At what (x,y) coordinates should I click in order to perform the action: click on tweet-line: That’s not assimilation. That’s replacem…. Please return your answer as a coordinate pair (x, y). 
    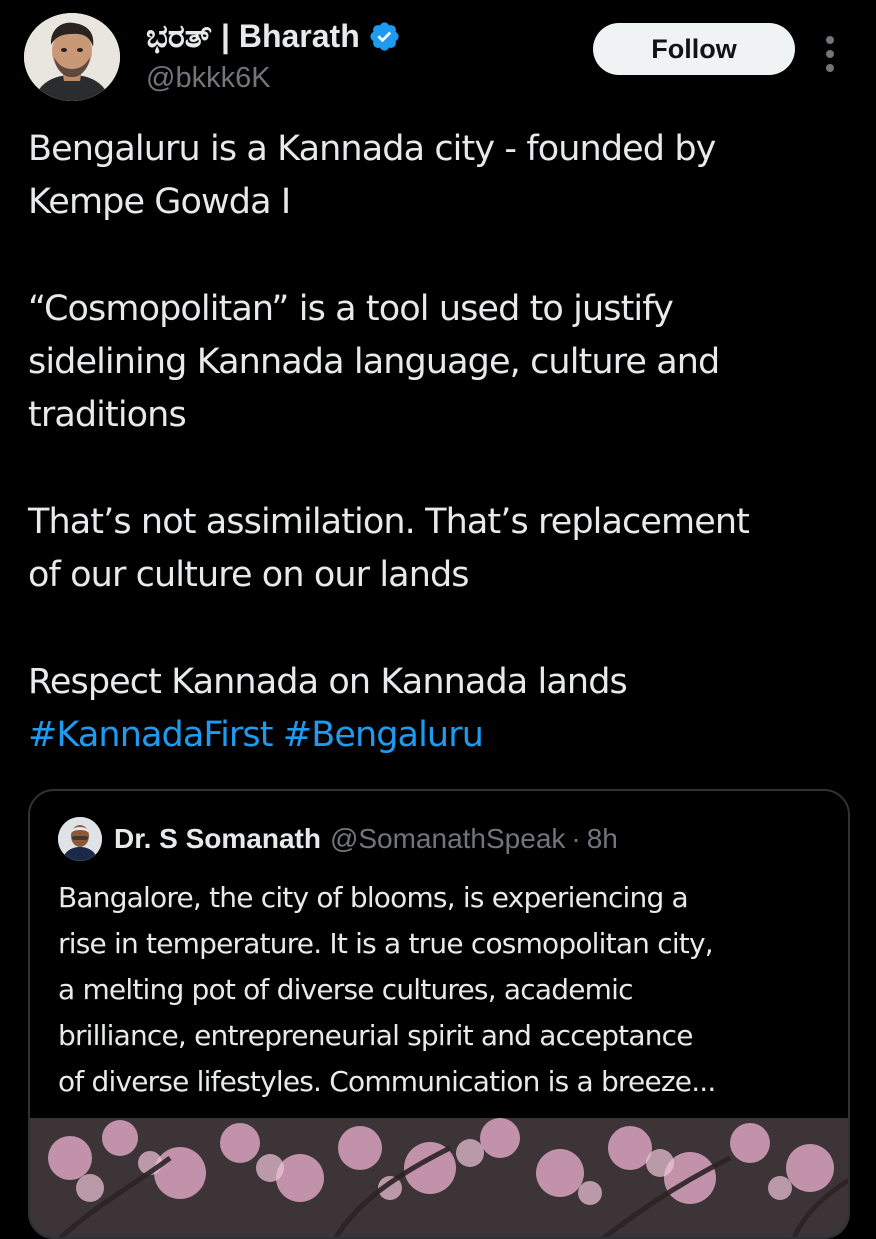
    Looking at the image, I should click on (389, 522).